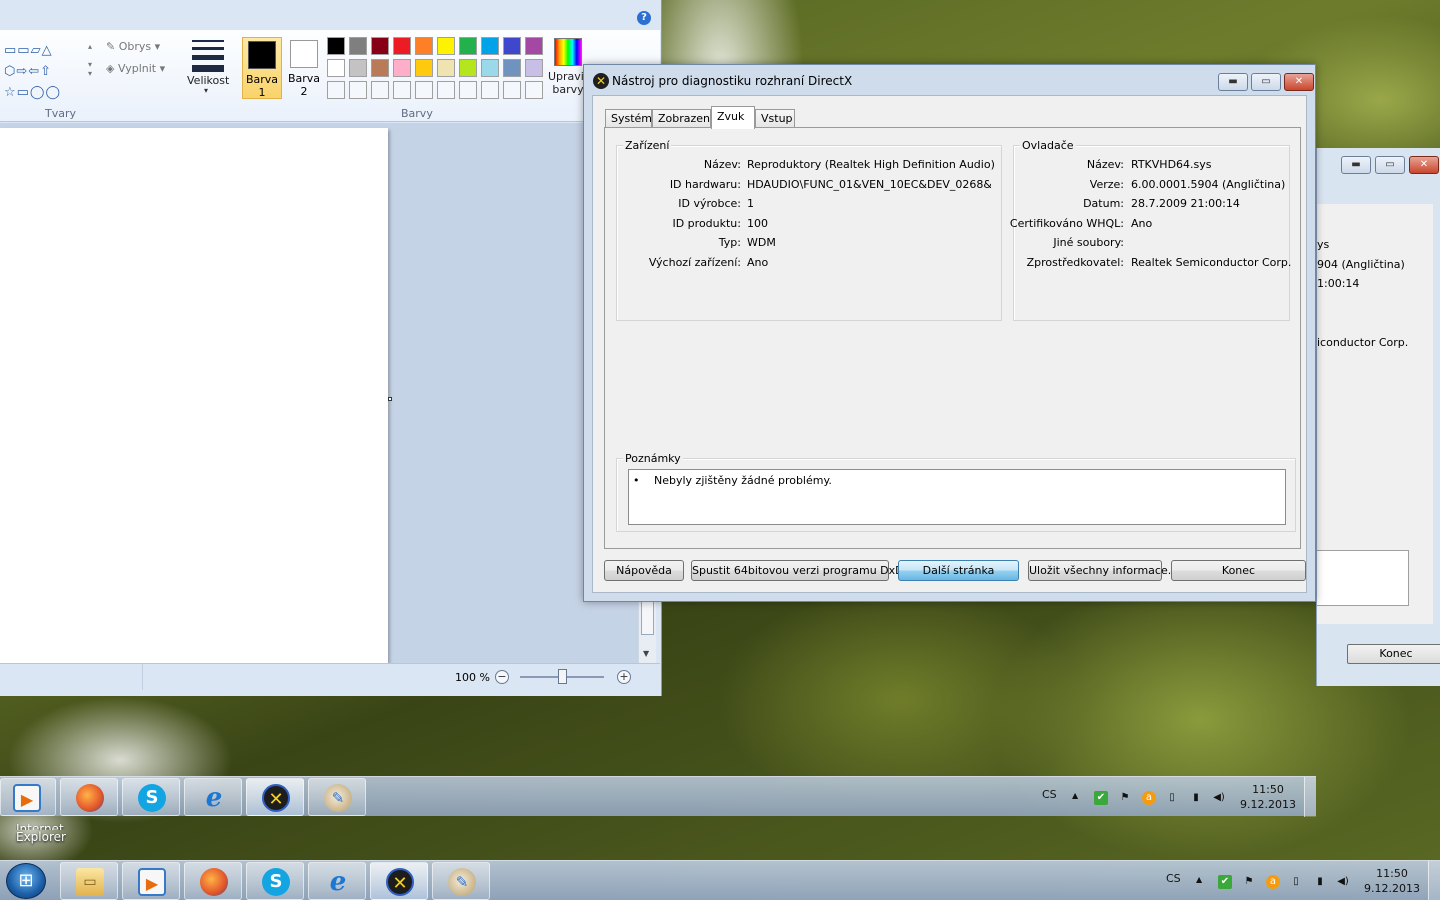 This screenshot has height=901, width=1440. I want to click on scroll-down-arrow-icon: ▼, so click(646, 653).